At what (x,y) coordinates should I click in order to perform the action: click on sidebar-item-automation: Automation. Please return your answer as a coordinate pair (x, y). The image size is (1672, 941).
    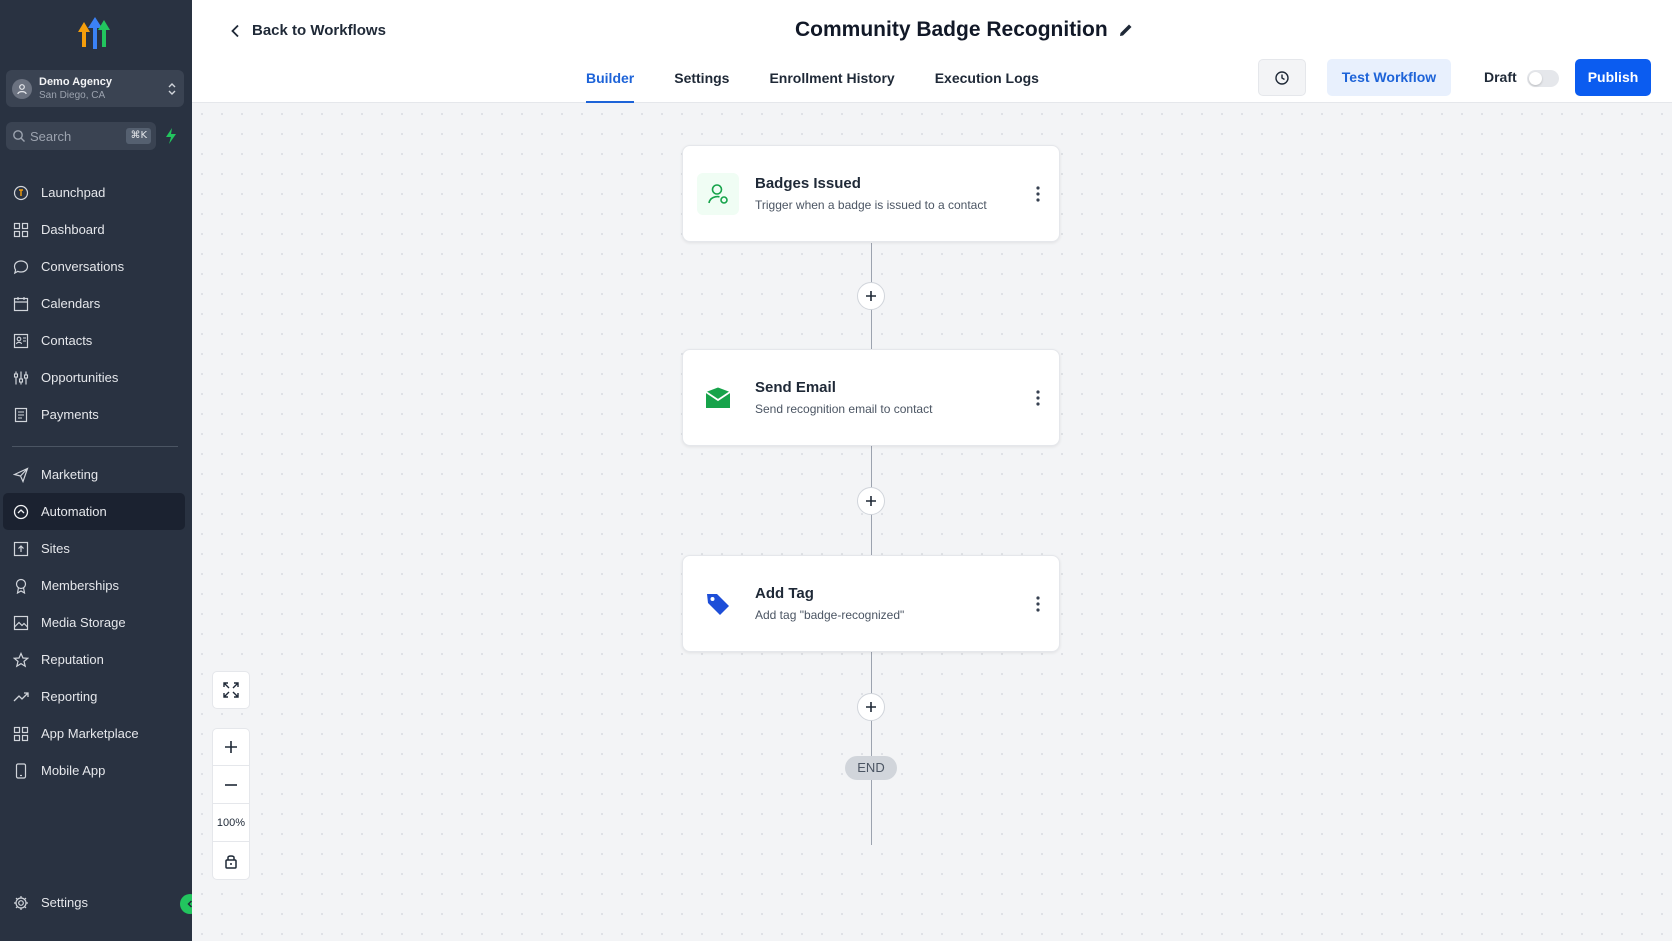
    Looking at the image, I should click on (94, 511).